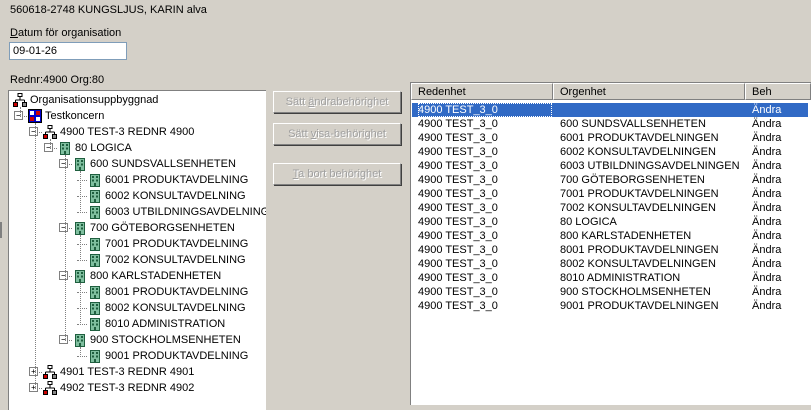  Describe the element at coordinates (337, 102) in the screenshot. I see `set-change-permission-button: Sätt ändrabehörighet` at that location.